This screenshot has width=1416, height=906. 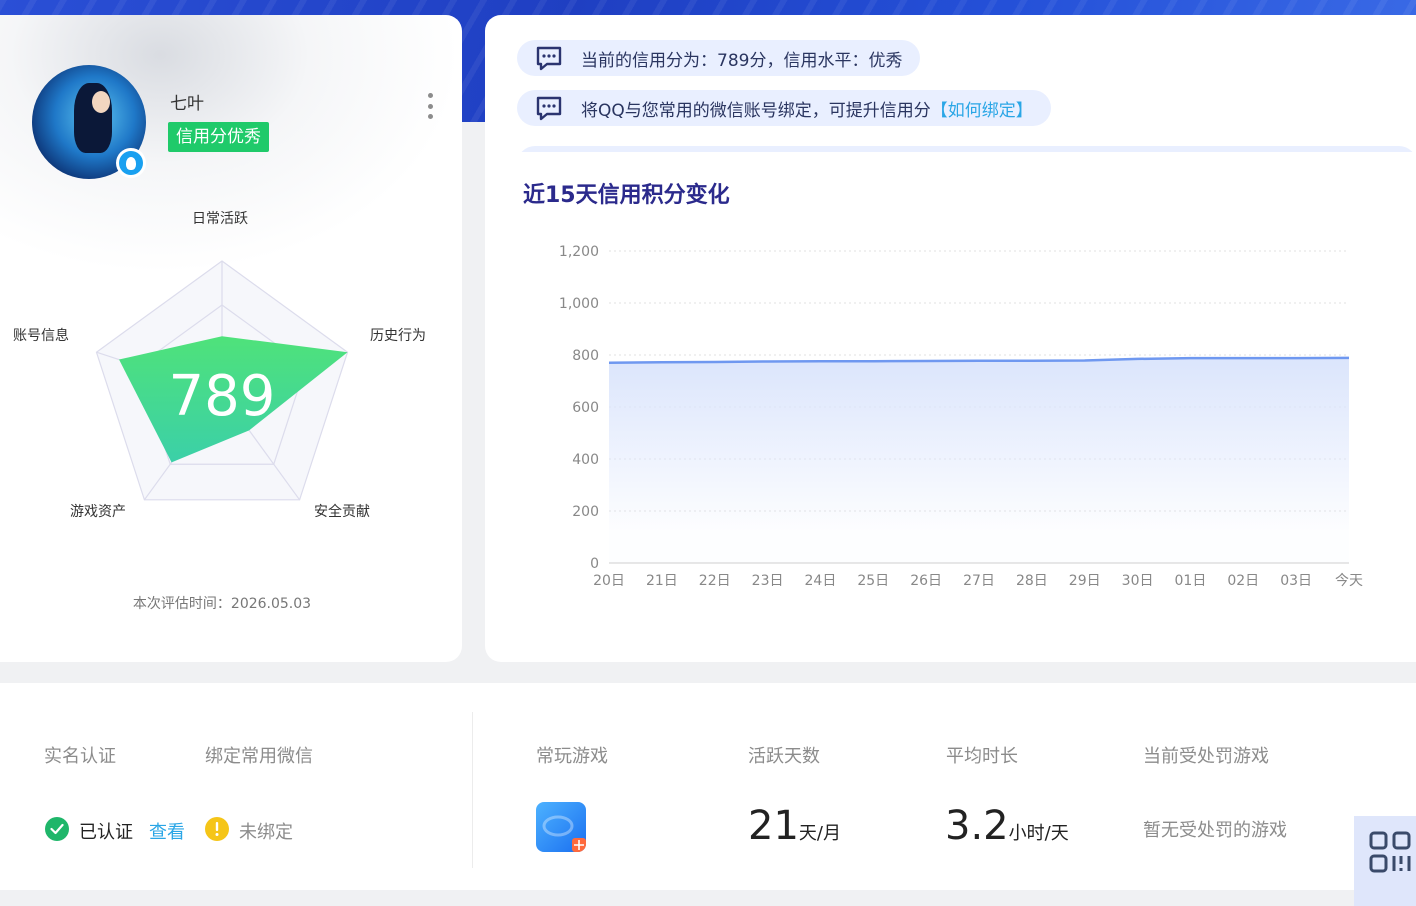 What do you see at coordinates (579, 304) in the screenshot?
I see `y-tick-label: 1,000` at bounding box center [579, 304].